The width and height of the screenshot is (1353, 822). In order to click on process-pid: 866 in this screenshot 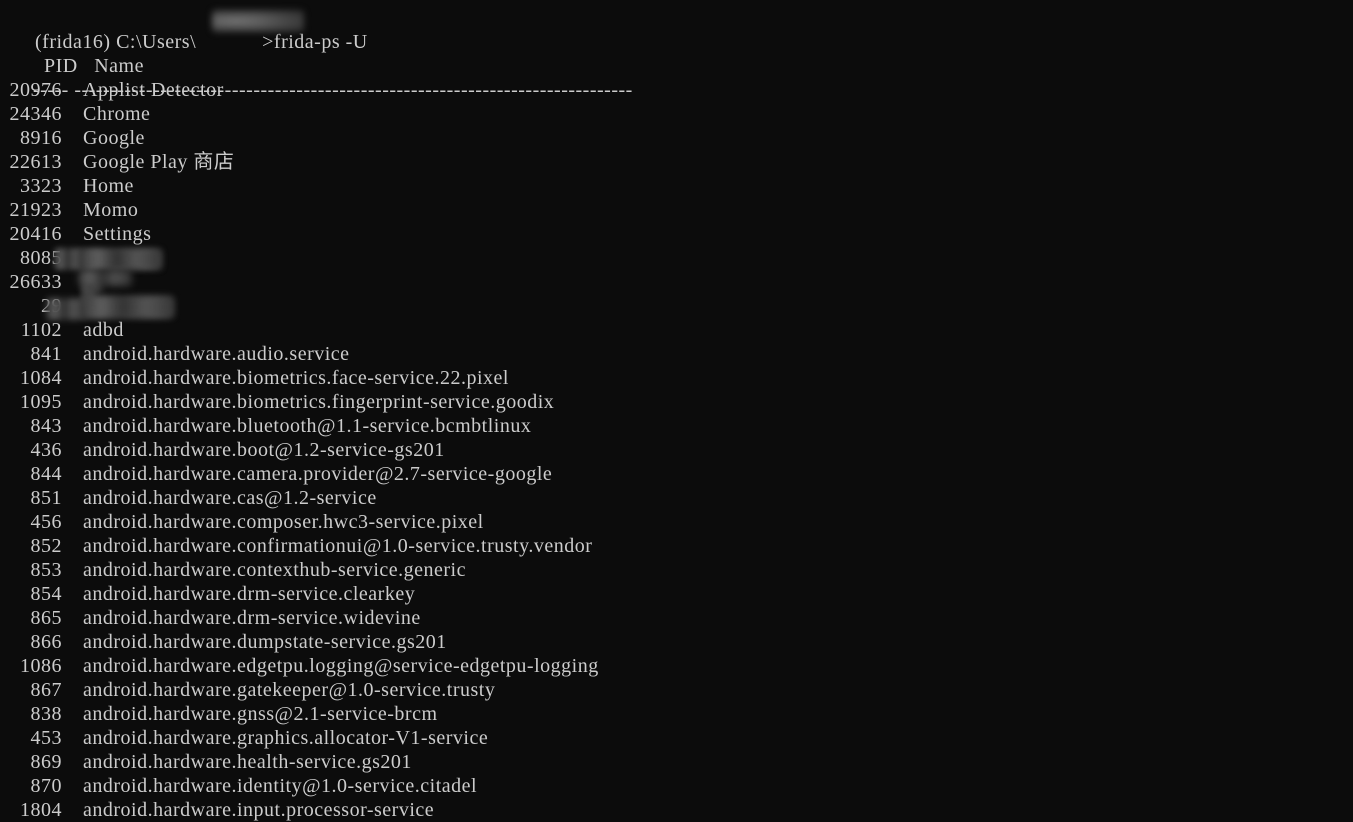, I will do `click(46, 642)`.